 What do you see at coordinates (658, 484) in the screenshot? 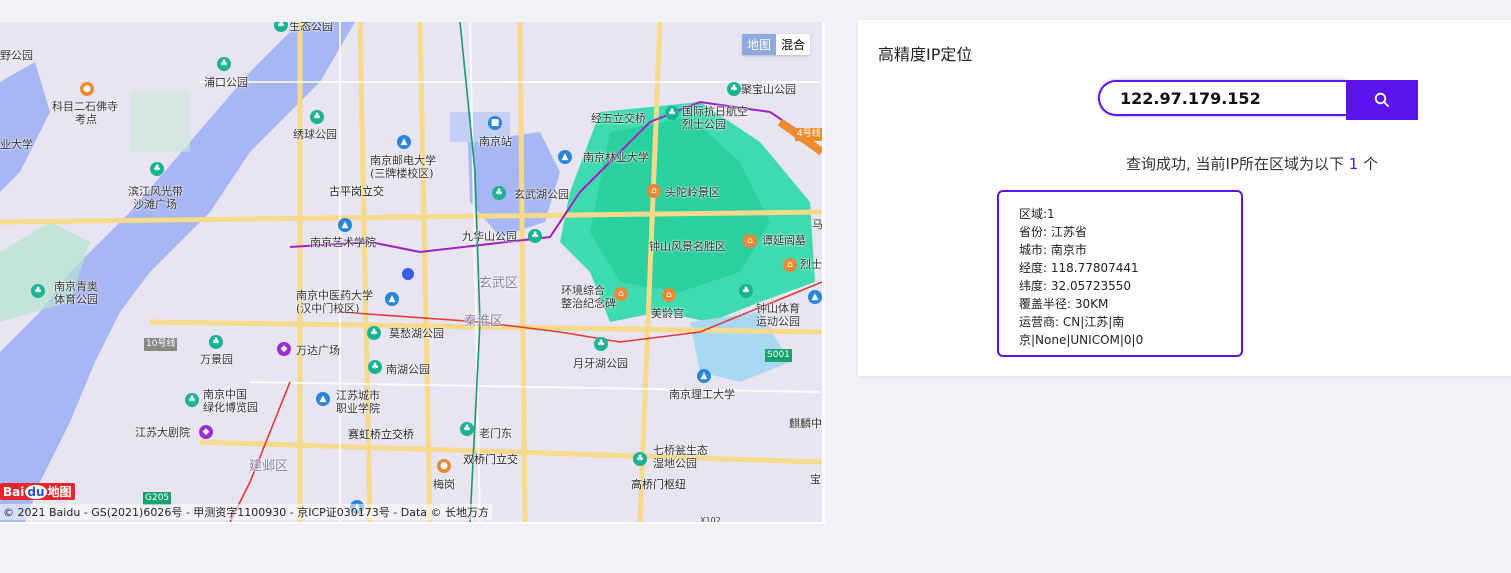
I see `map-label: 高桥门枢纽` at bounding box center [658, 484].